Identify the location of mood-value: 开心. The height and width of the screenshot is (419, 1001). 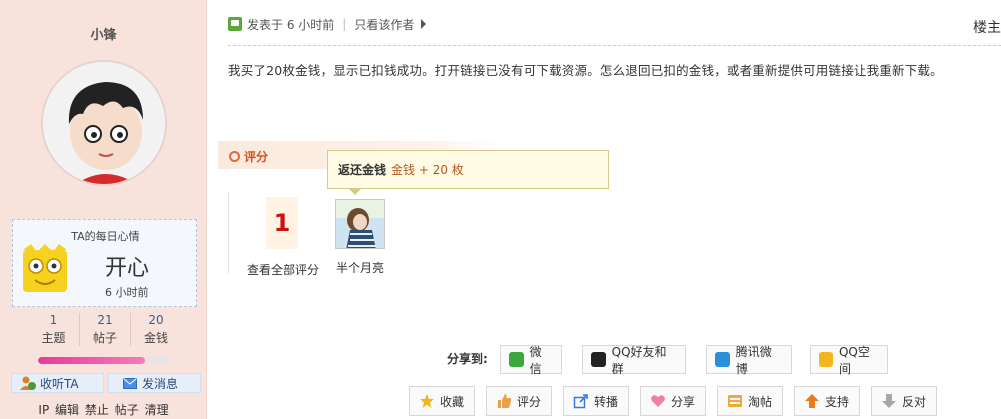
(127, 268).